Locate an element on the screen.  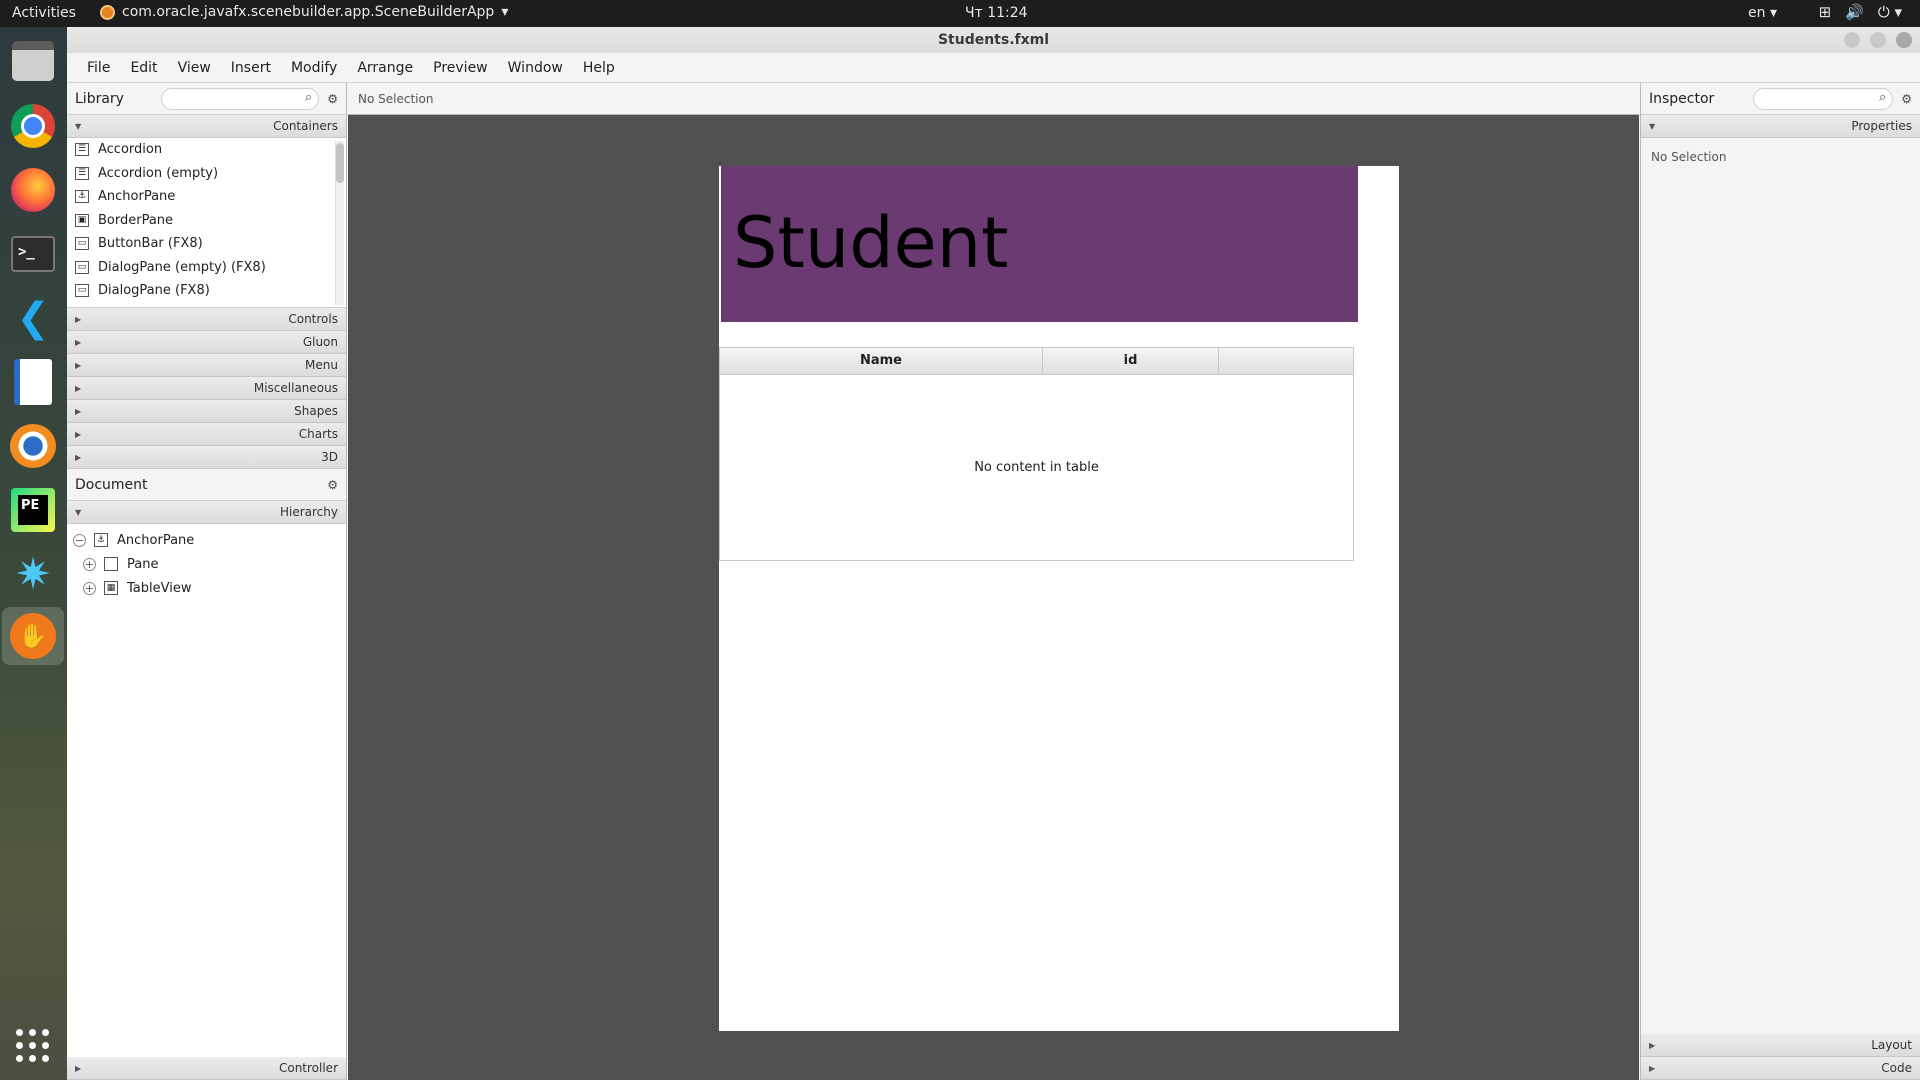
section-label: Hierarchy is located at coordinates (308, 512).